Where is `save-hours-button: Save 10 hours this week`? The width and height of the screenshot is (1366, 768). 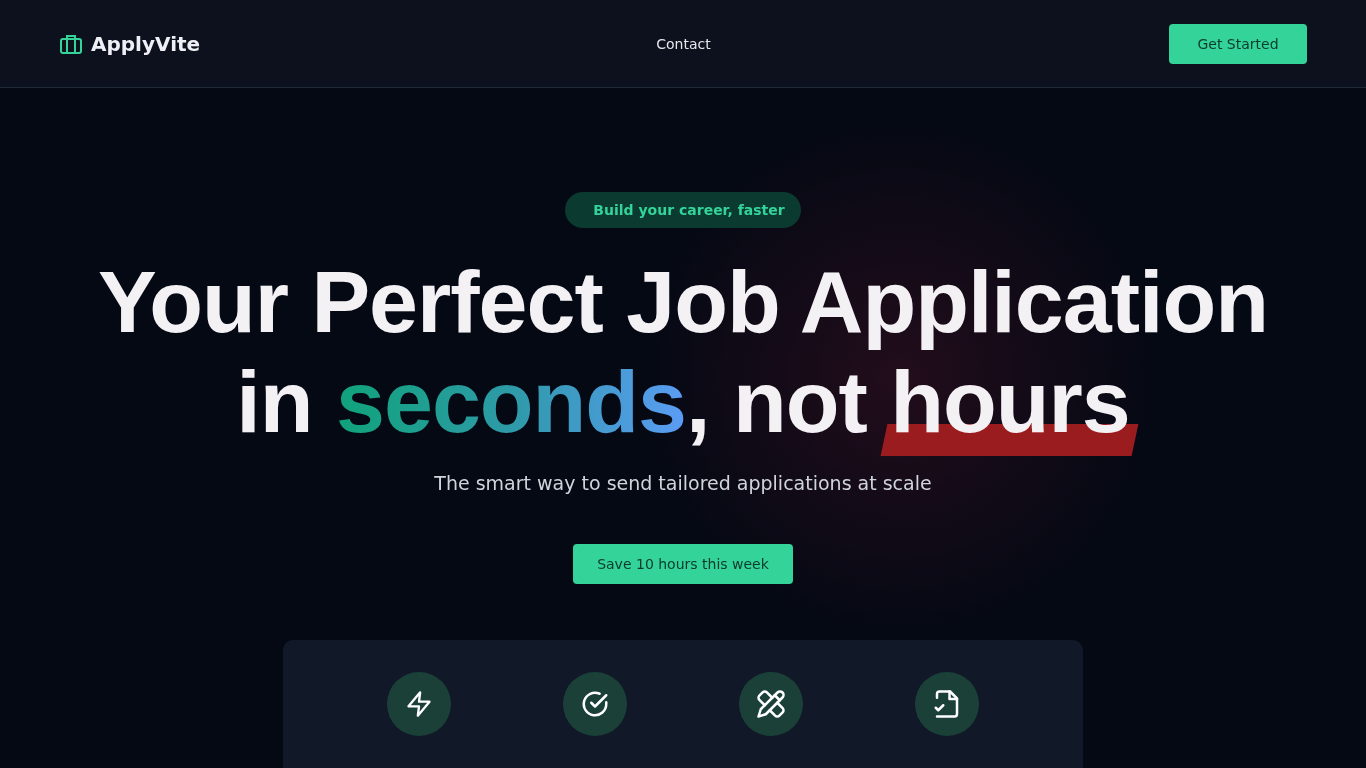 save-hours-button: Save 10 hours this week is located at coordinates (683, 564).